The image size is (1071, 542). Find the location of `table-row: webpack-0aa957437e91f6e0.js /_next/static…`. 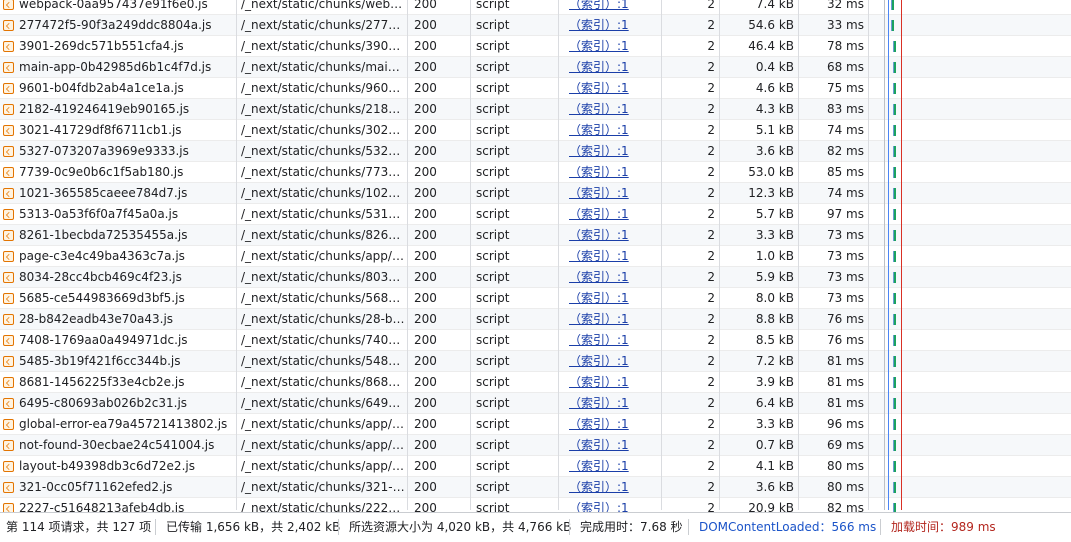

table-row: webpack-0aa957437e91f6e0.js /_next/static… is located at coordinates (535, 7).